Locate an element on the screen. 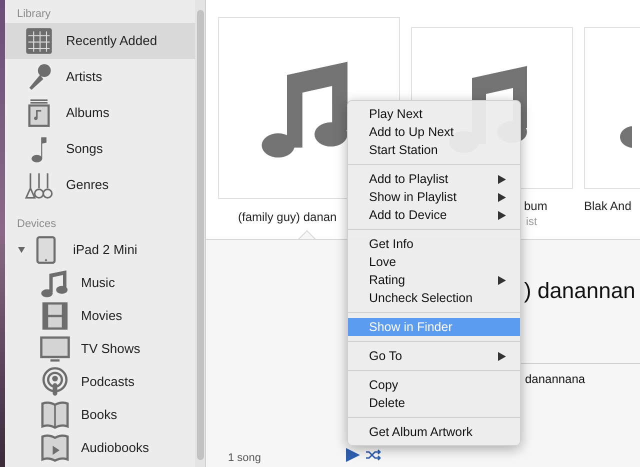  album-title: bum is located at coordinates (536, 206).